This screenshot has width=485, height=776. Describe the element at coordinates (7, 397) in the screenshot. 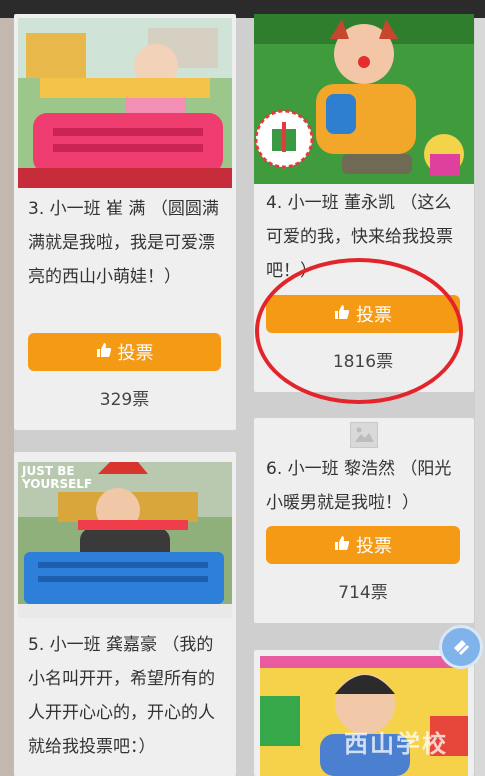

I see `page-edge-left` at that location.